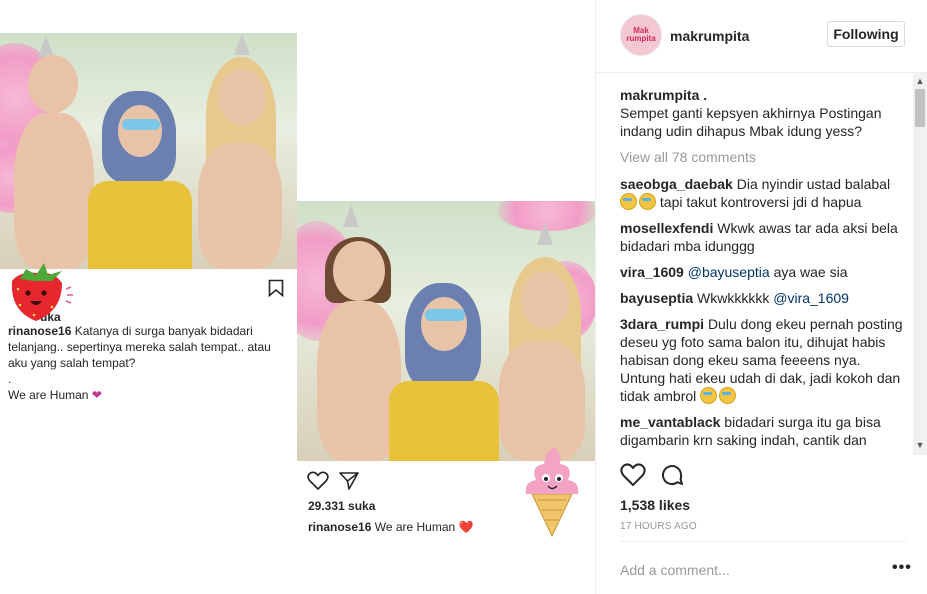 Image resolution: width=927 pixels, height=594 pixels. I want to click on avatar: Mak rumpita, so click(641, 35).